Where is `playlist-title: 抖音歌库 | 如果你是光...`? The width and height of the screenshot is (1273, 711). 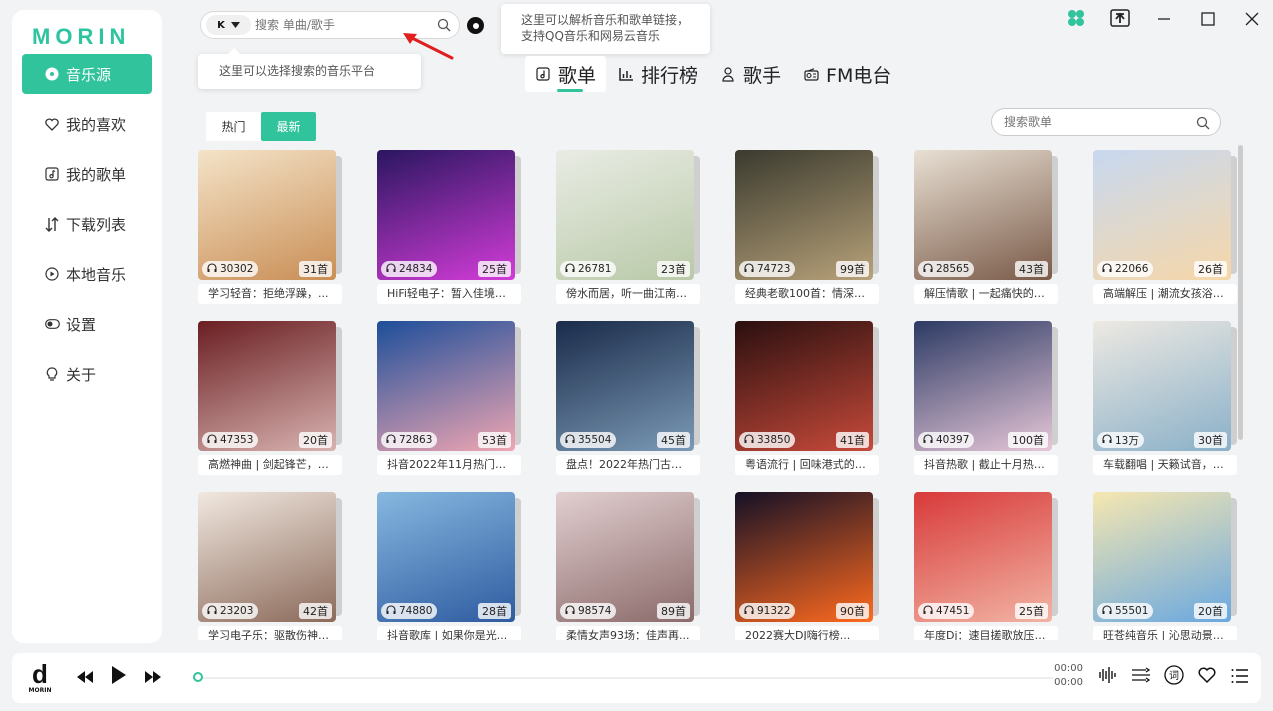 playlist-title: 抖音歌库 | 如果你是光... is located at coordinates (449, 633).